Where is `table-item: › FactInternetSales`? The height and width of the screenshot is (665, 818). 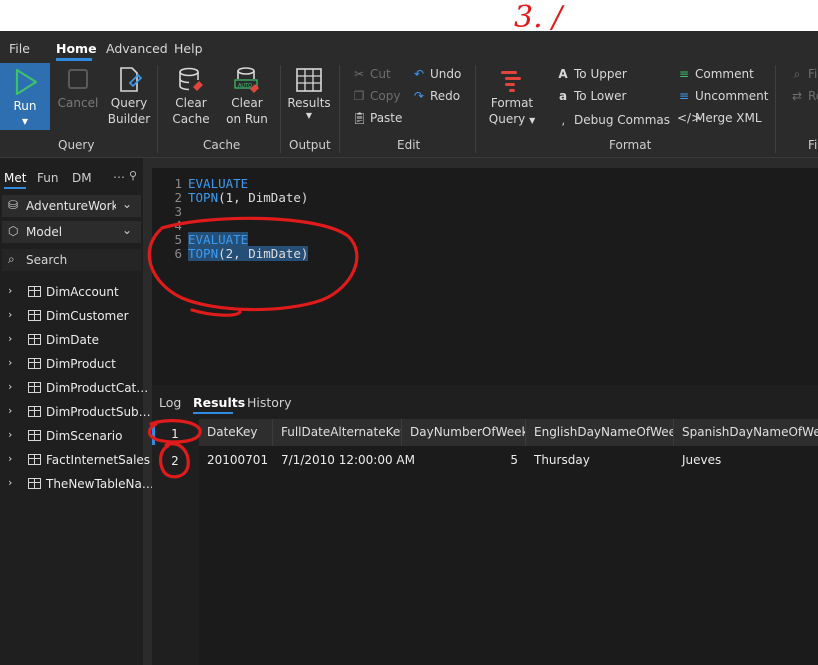
table-item: › FactInternetSales is located at coordinates (75, 460).